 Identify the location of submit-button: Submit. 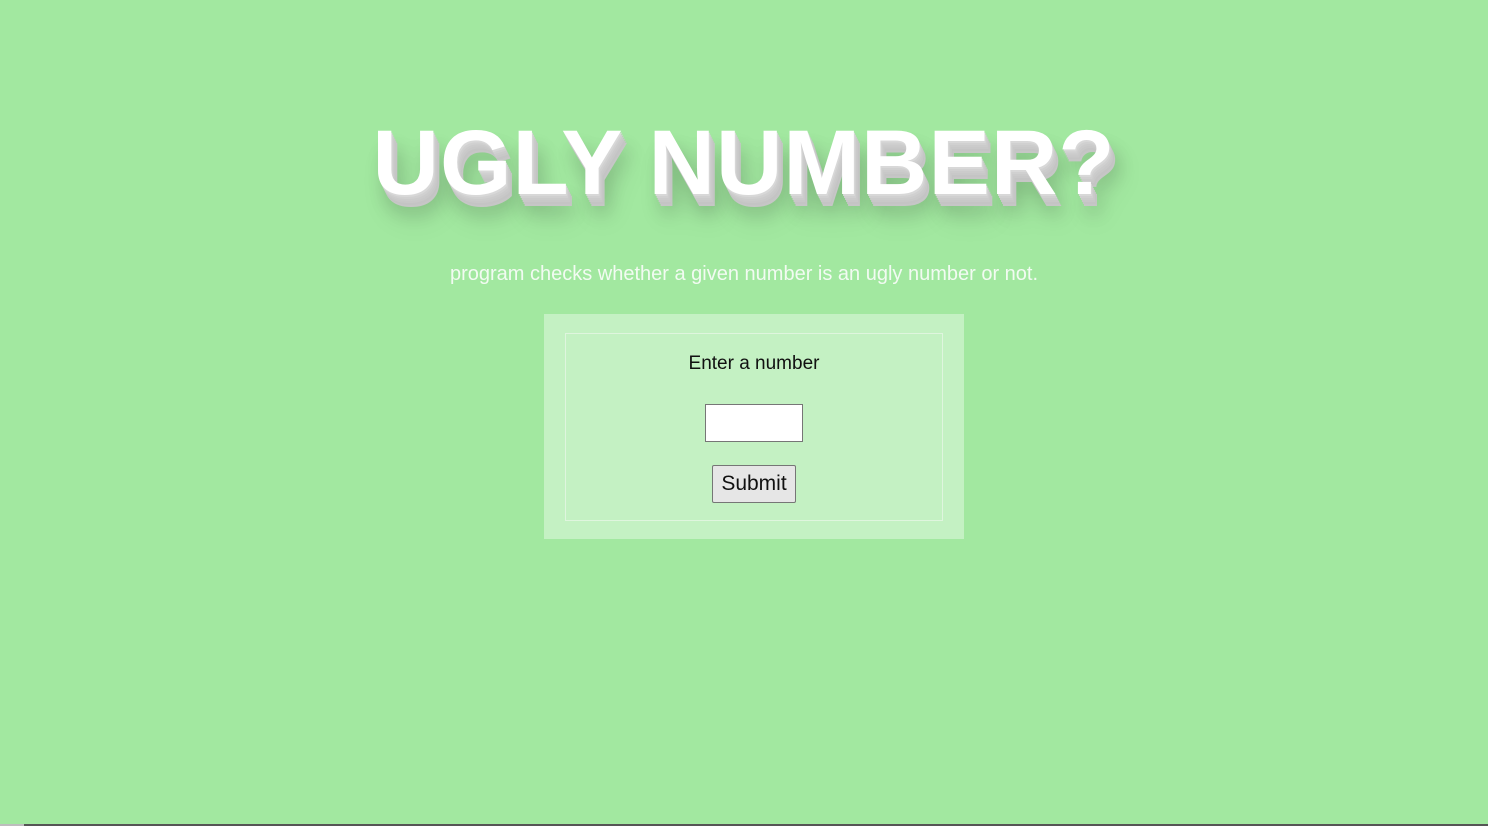
(754, 484).